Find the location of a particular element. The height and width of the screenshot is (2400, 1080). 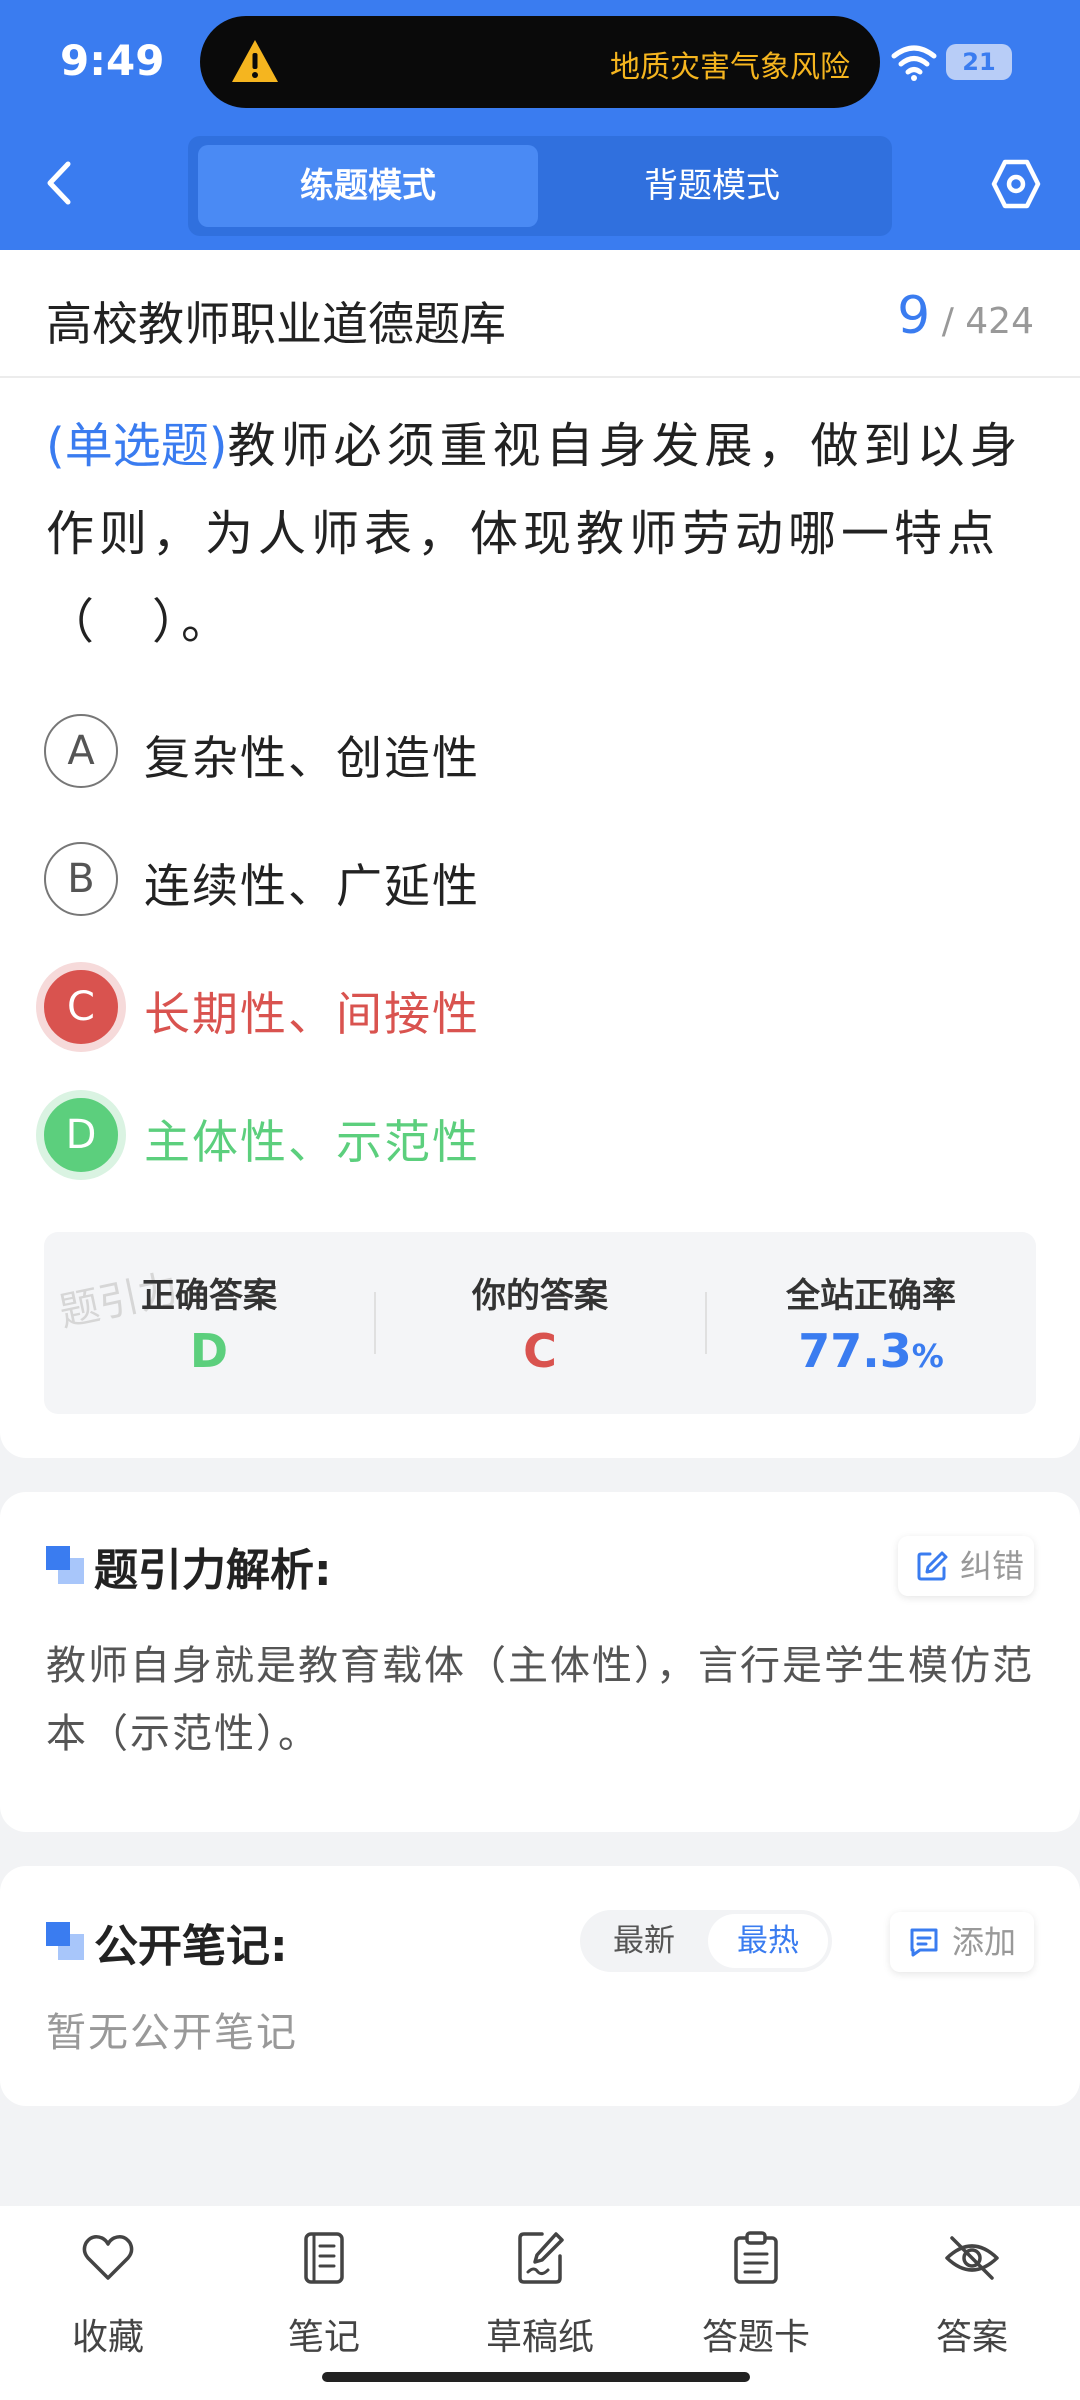

wifi-icon is located at coordinates (914, 63).